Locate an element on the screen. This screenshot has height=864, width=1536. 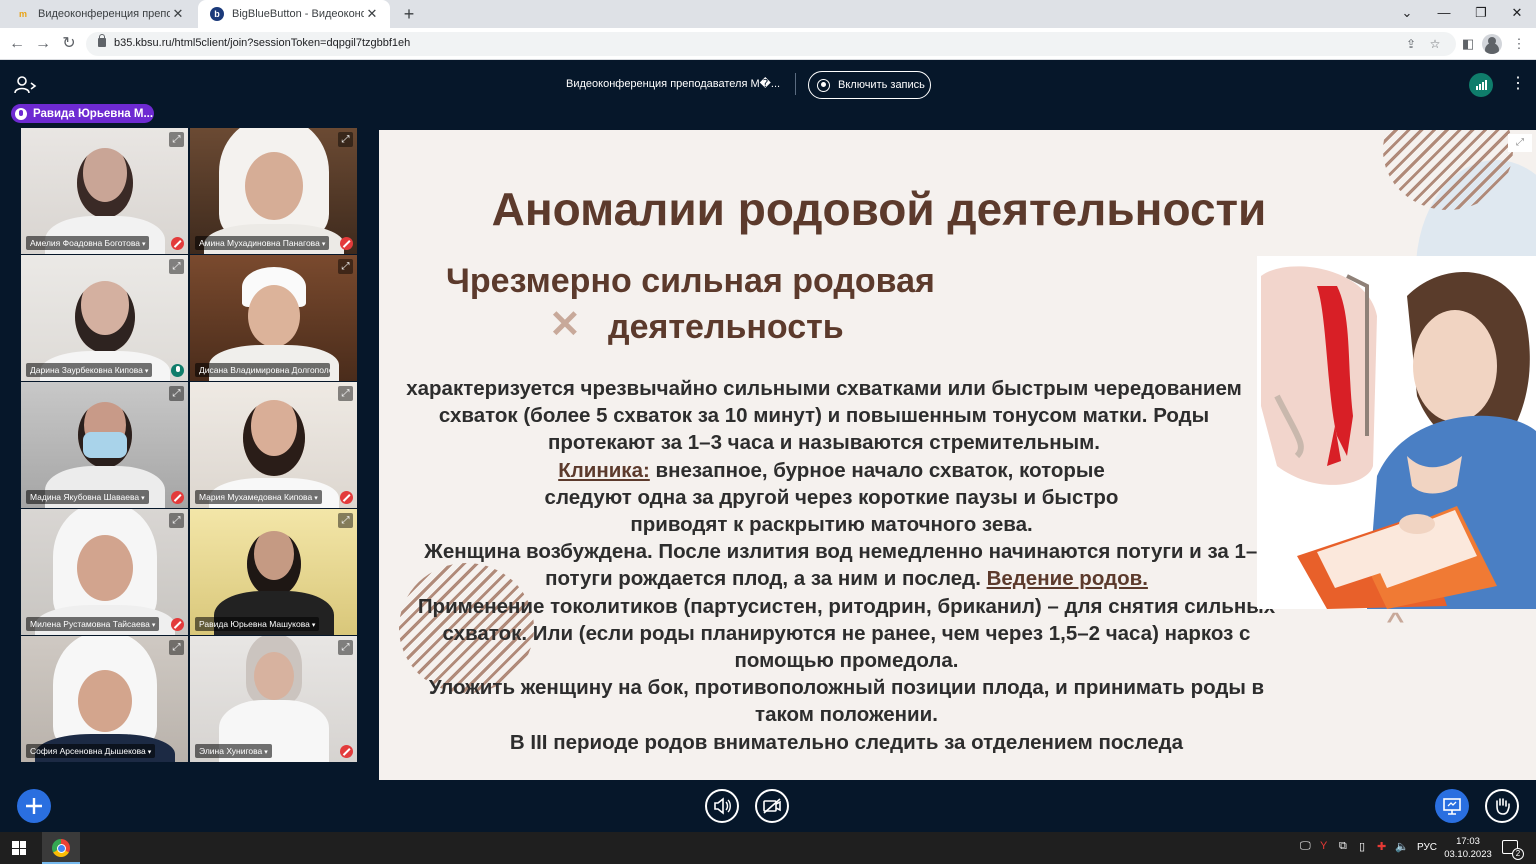
system-clock: 17:03 03.10.2023 is located at coordinates (1468, 848).